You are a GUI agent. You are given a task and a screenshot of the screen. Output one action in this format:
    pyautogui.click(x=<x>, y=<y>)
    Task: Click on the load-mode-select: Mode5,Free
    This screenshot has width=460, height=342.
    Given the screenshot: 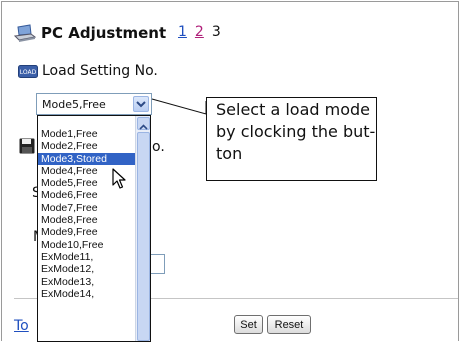 What is the action you would take?
    pyautogui.click(x=94, y=104)
    